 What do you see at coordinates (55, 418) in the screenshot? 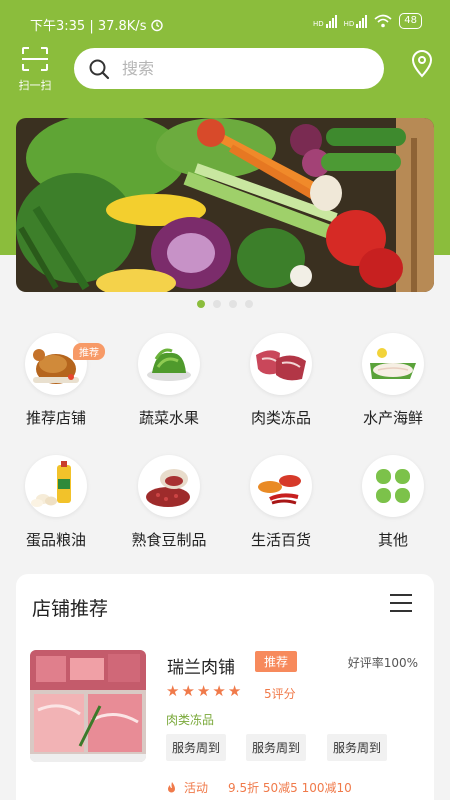
I see `category-label: 推荐店铺` at bounding box center [55, 418].